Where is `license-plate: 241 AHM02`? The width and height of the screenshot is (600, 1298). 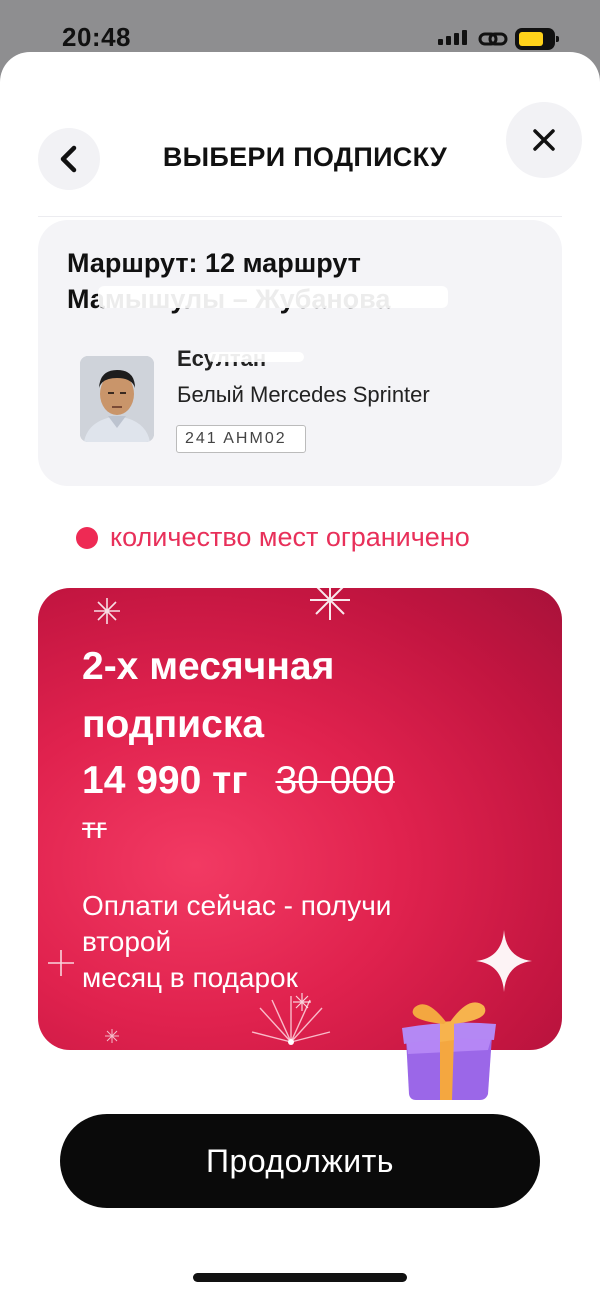 license-plate: 241 AHM02 is located at coordinates (241, 439).